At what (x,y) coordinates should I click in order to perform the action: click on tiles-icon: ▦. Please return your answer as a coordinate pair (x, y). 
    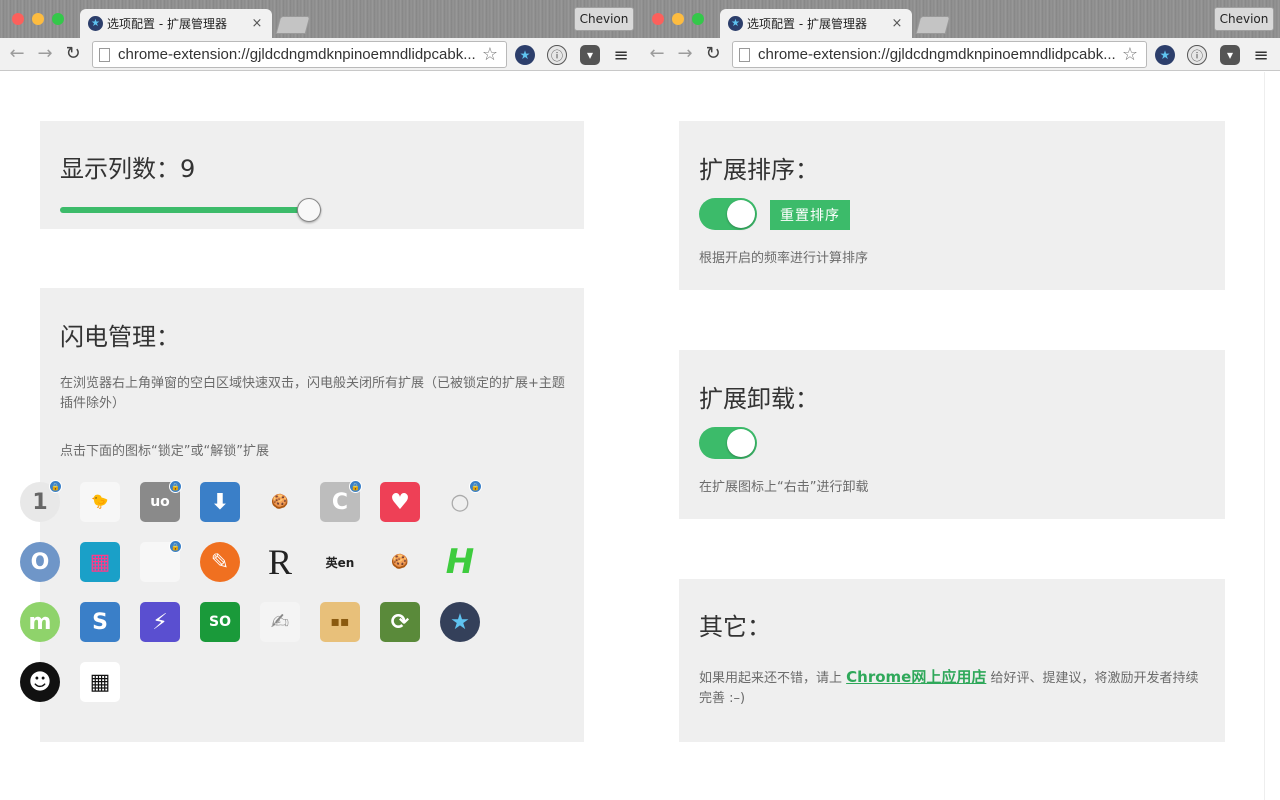
    Looking at the image, I should click on (100, 562).